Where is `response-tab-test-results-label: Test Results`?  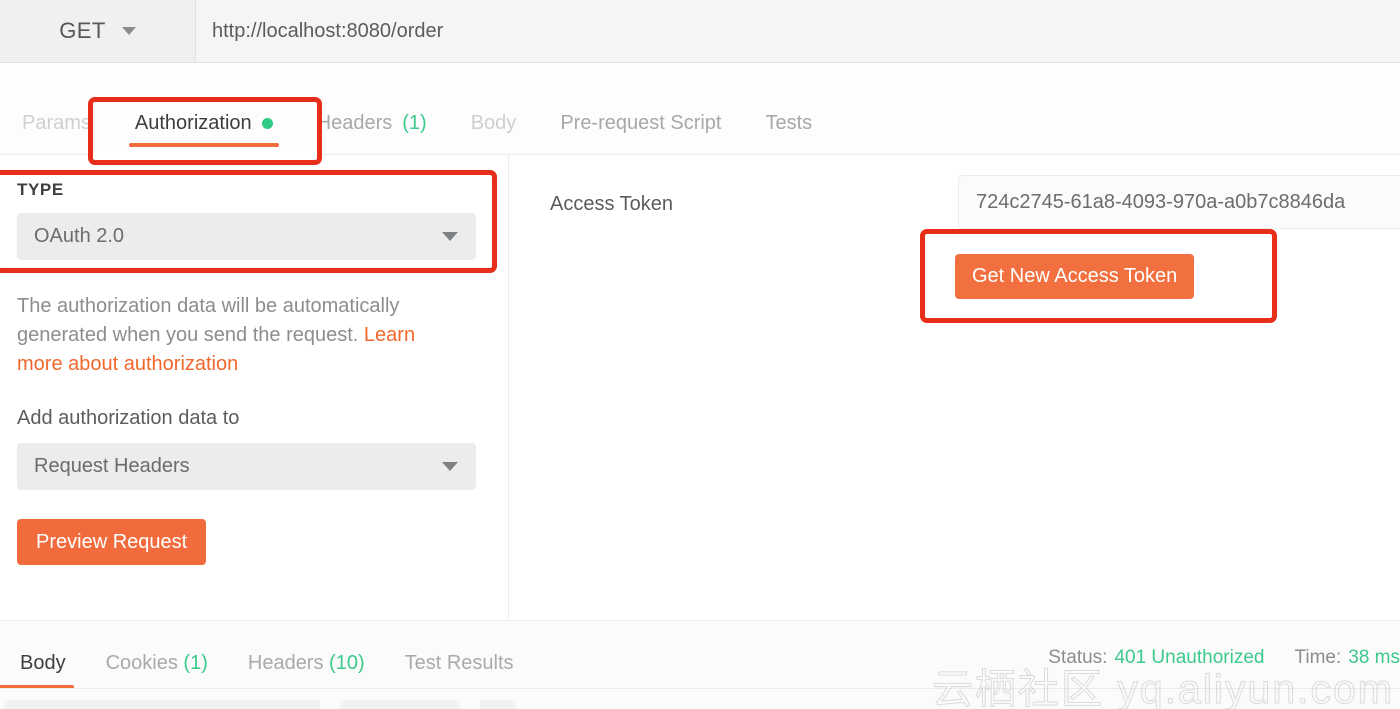
response-tab-test-results-label: Test Results is located at coordinates (459, 663).